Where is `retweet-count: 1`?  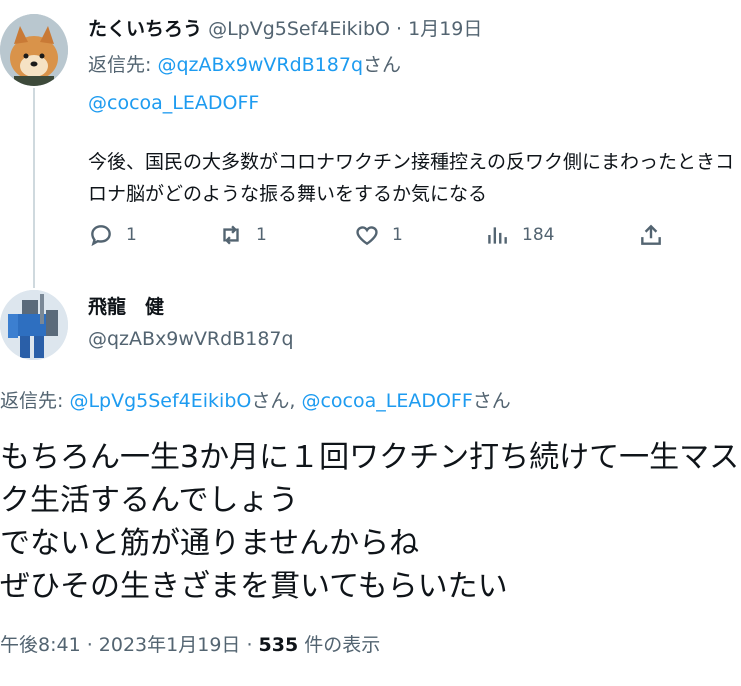
retweet-count: 1 is located at coordinates (261, 235).